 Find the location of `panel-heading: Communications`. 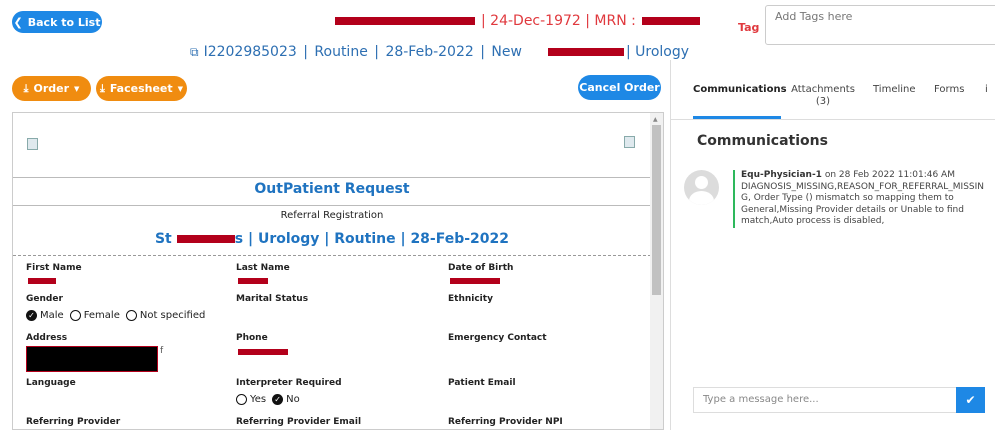

panel-heading: Communications is located at coordinates (762, 141).